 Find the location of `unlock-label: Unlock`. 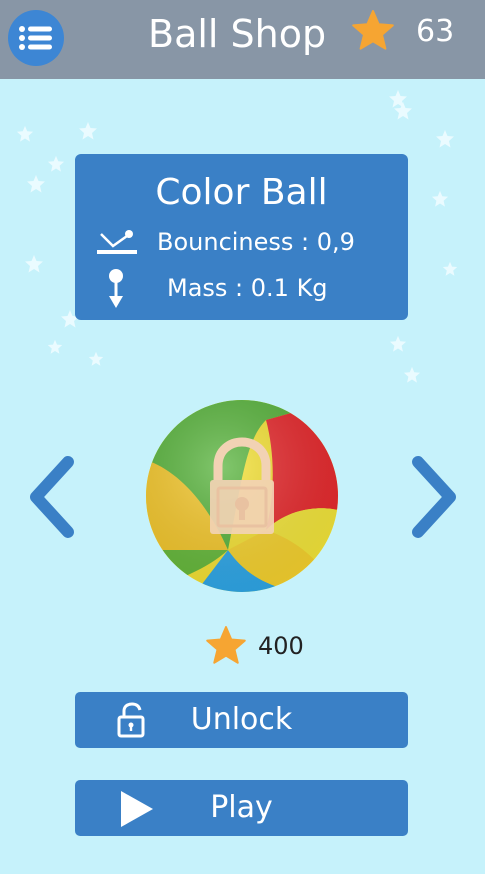

unlock-label: Unlock is located at coordinates (241, 719).